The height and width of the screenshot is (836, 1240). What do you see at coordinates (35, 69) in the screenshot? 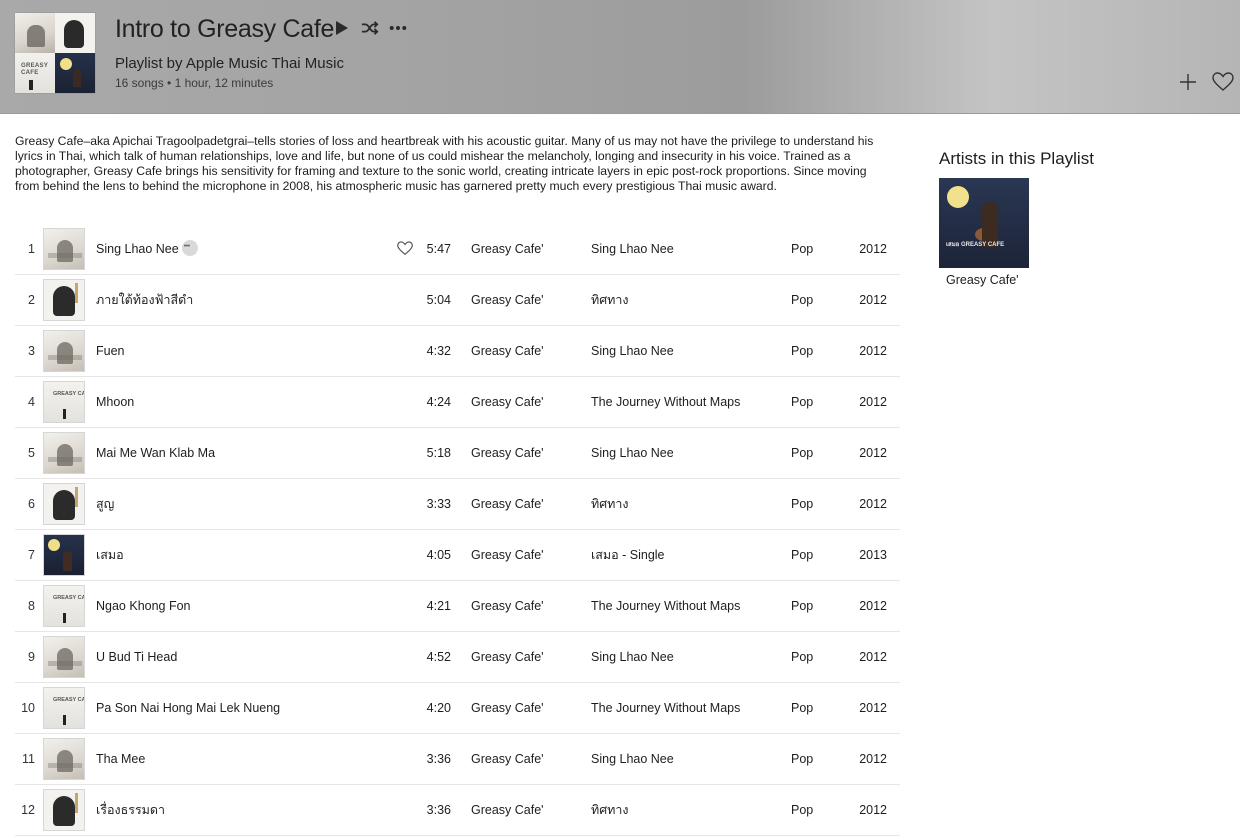
I see `cover-tile-text: GREASY CAFE` at bounding box center [35, 69].